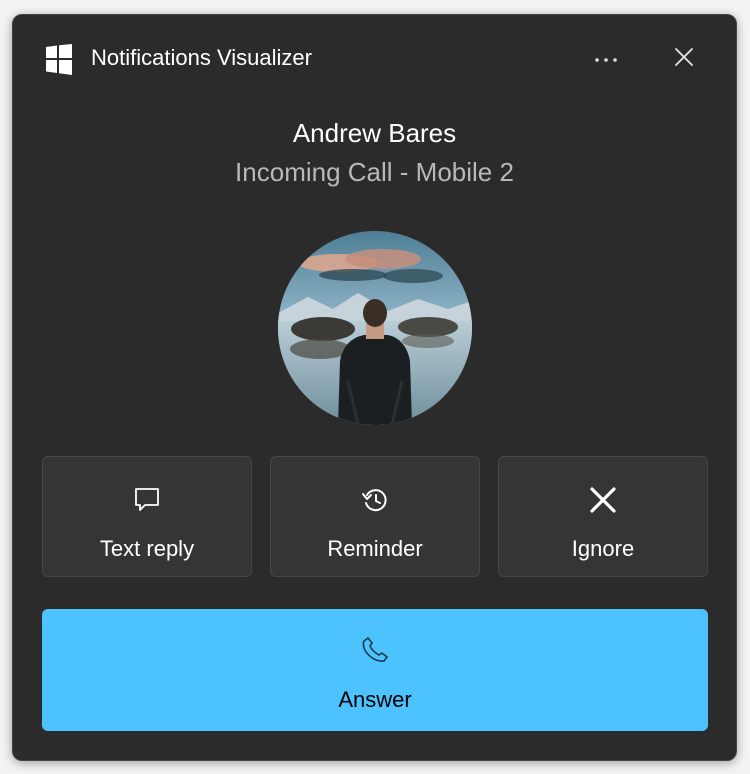 The image size is (750, 774). Describe the element at coordinates (374, 133) in the screenshot. I see `caller-name: Andrew Bares` at that location.